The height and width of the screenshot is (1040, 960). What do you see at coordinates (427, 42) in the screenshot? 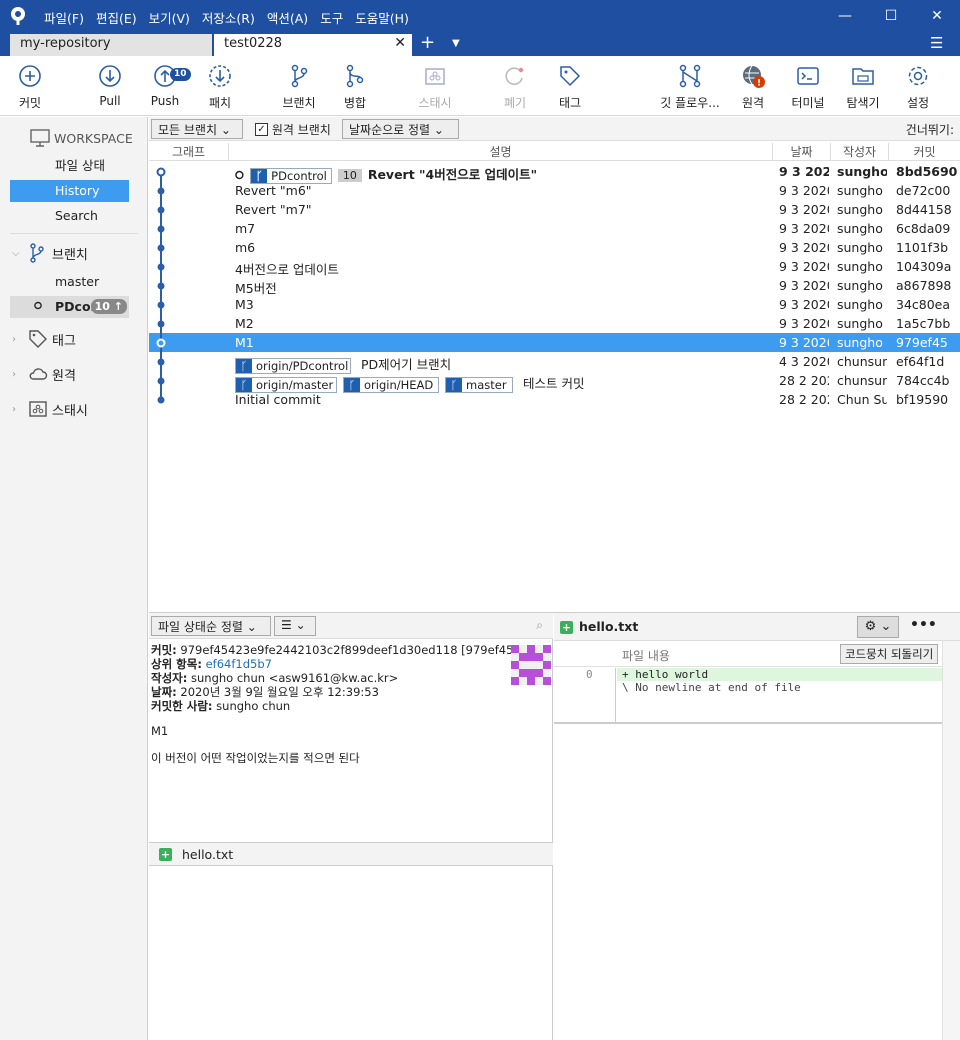
I see `new-tab-icon: +` at bounding box center [427, 42].